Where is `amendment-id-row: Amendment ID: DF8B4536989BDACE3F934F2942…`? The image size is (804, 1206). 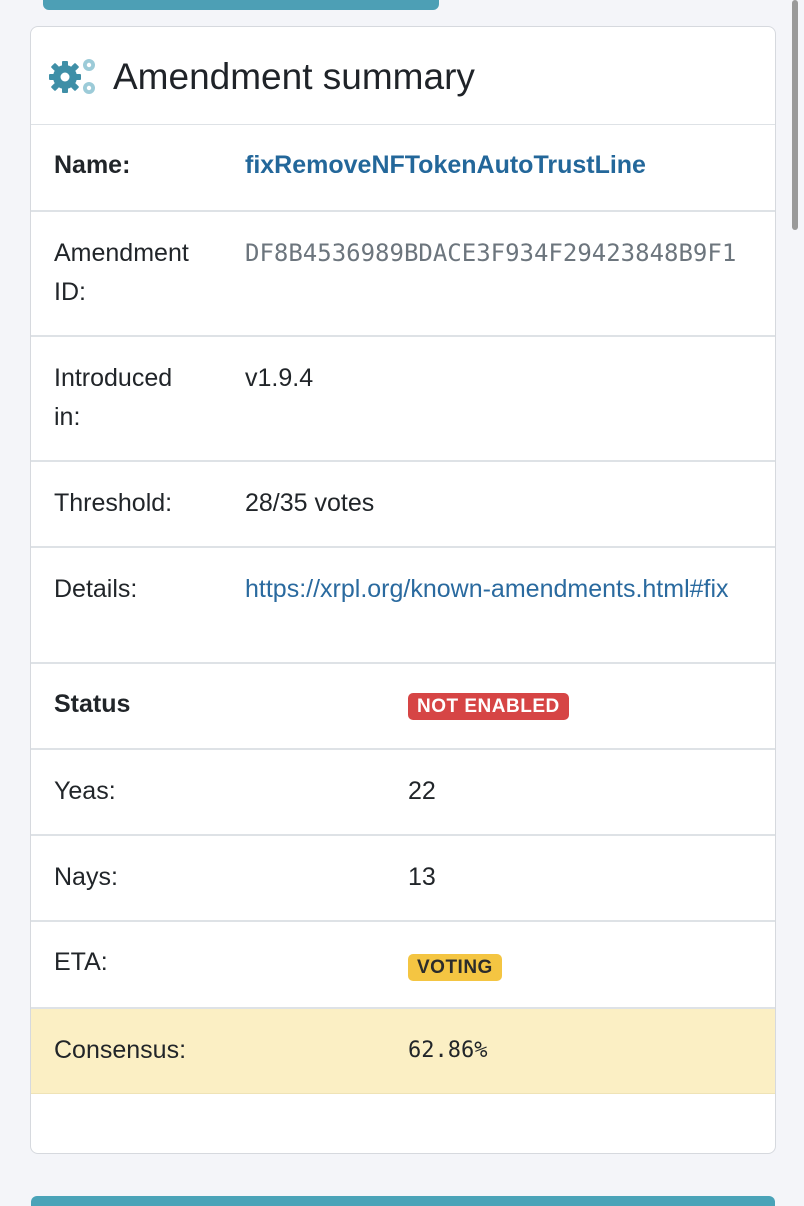
amendment-id-row: Amendment ID: DF8B4536989BDACE3F934F2942… is located at coordinates (403, 274).